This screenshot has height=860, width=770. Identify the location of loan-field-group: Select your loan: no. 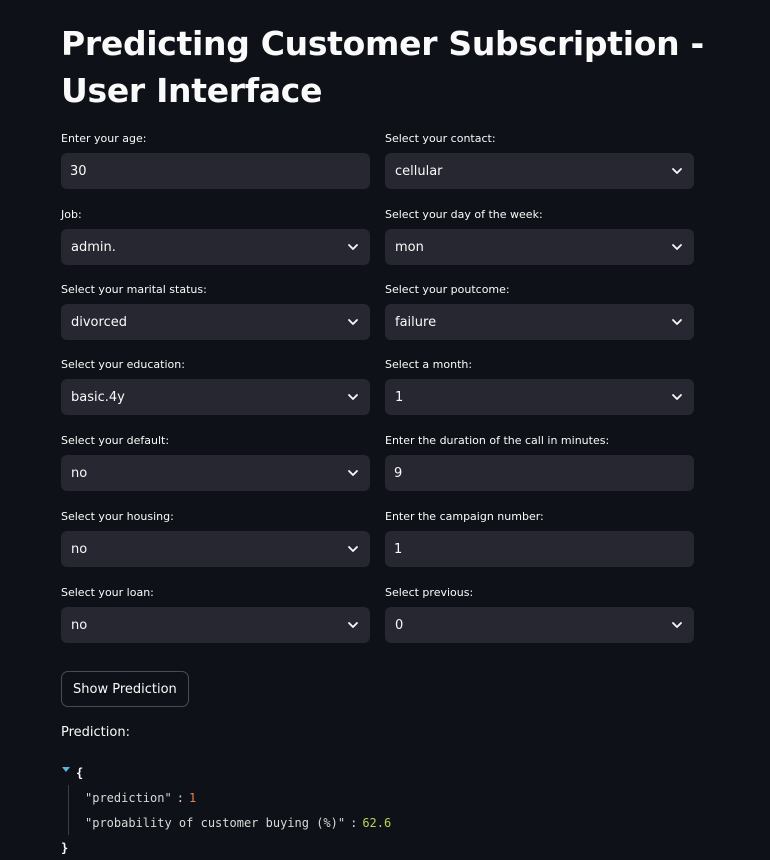
(215, 614).